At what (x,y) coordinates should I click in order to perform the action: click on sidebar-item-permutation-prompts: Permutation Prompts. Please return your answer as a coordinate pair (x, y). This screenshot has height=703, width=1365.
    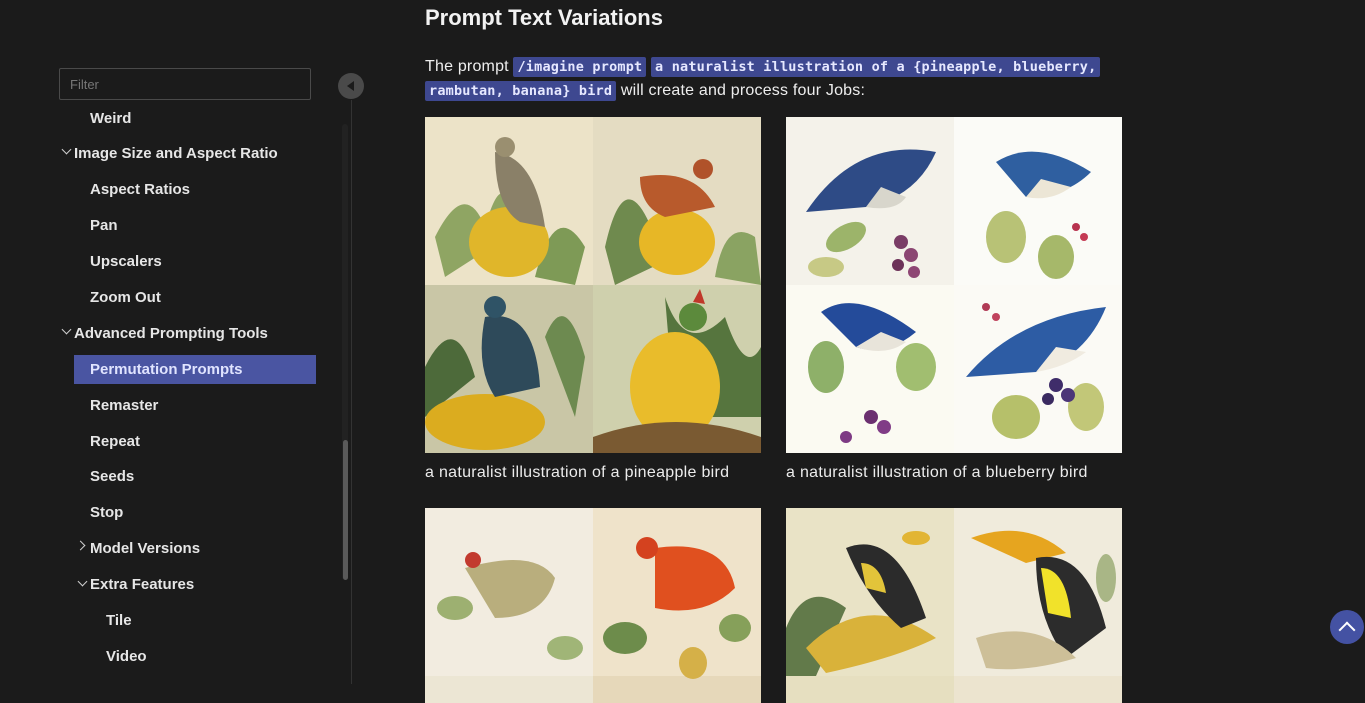
    Looking at the image, I should click on (195, 369).